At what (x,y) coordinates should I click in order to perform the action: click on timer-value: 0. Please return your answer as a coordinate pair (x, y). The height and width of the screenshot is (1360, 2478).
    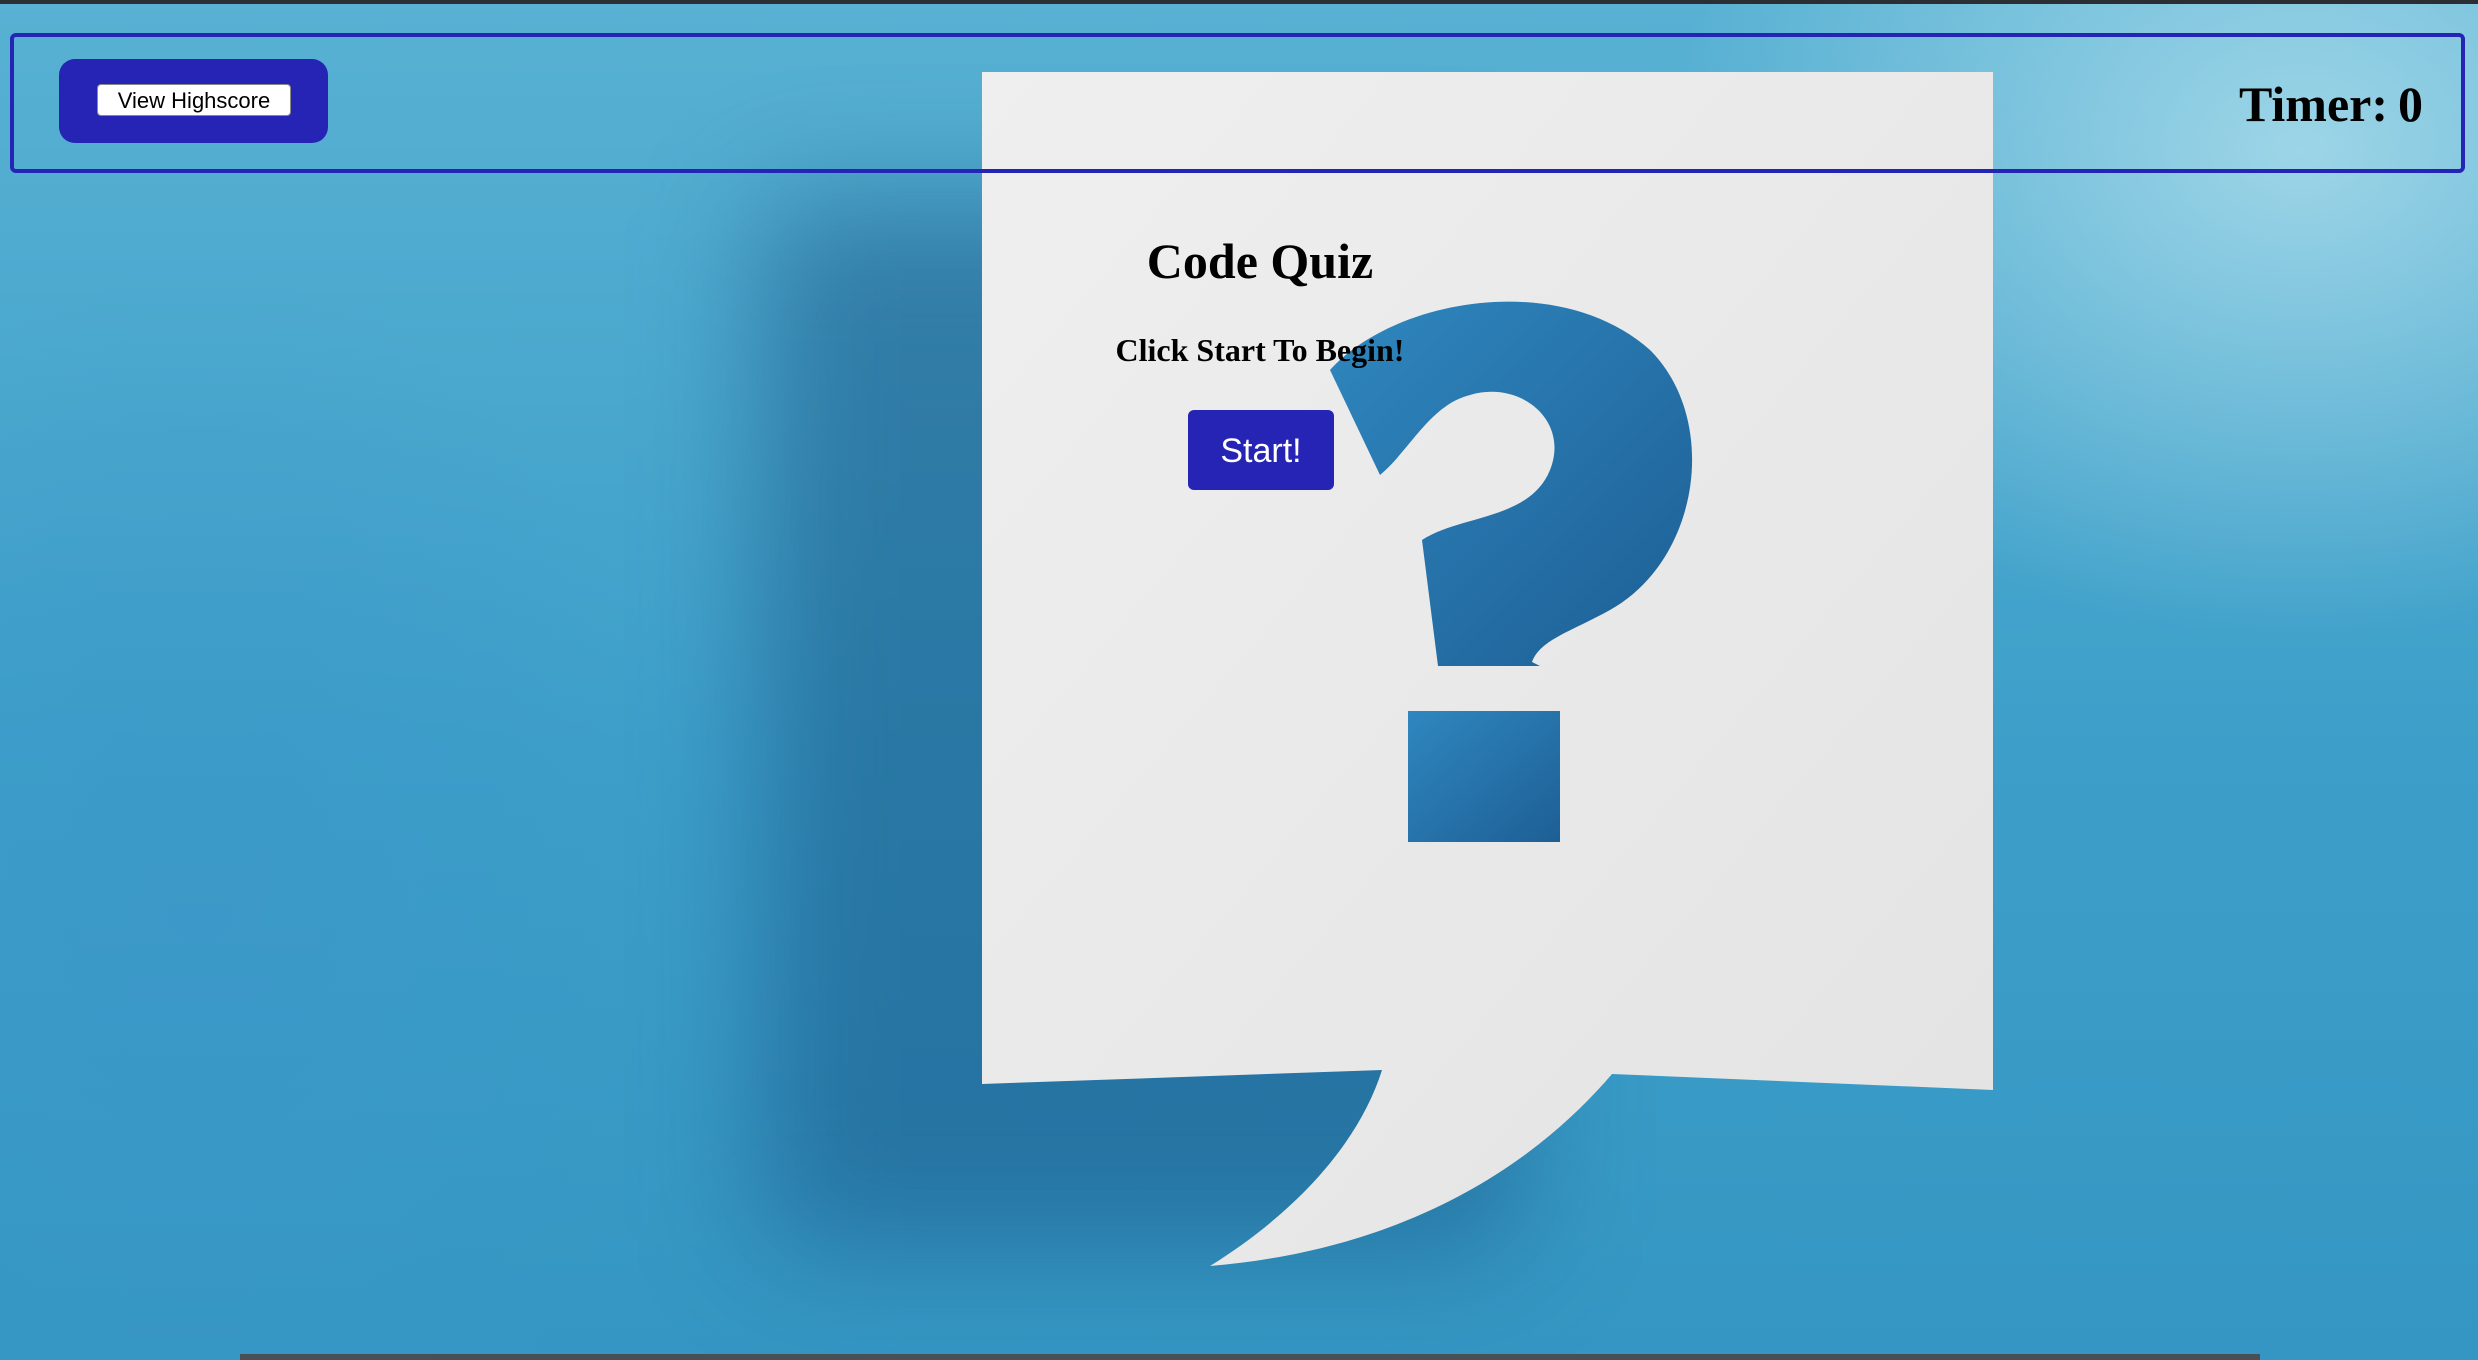
    Looking at the image, I should click on (2410, 104).